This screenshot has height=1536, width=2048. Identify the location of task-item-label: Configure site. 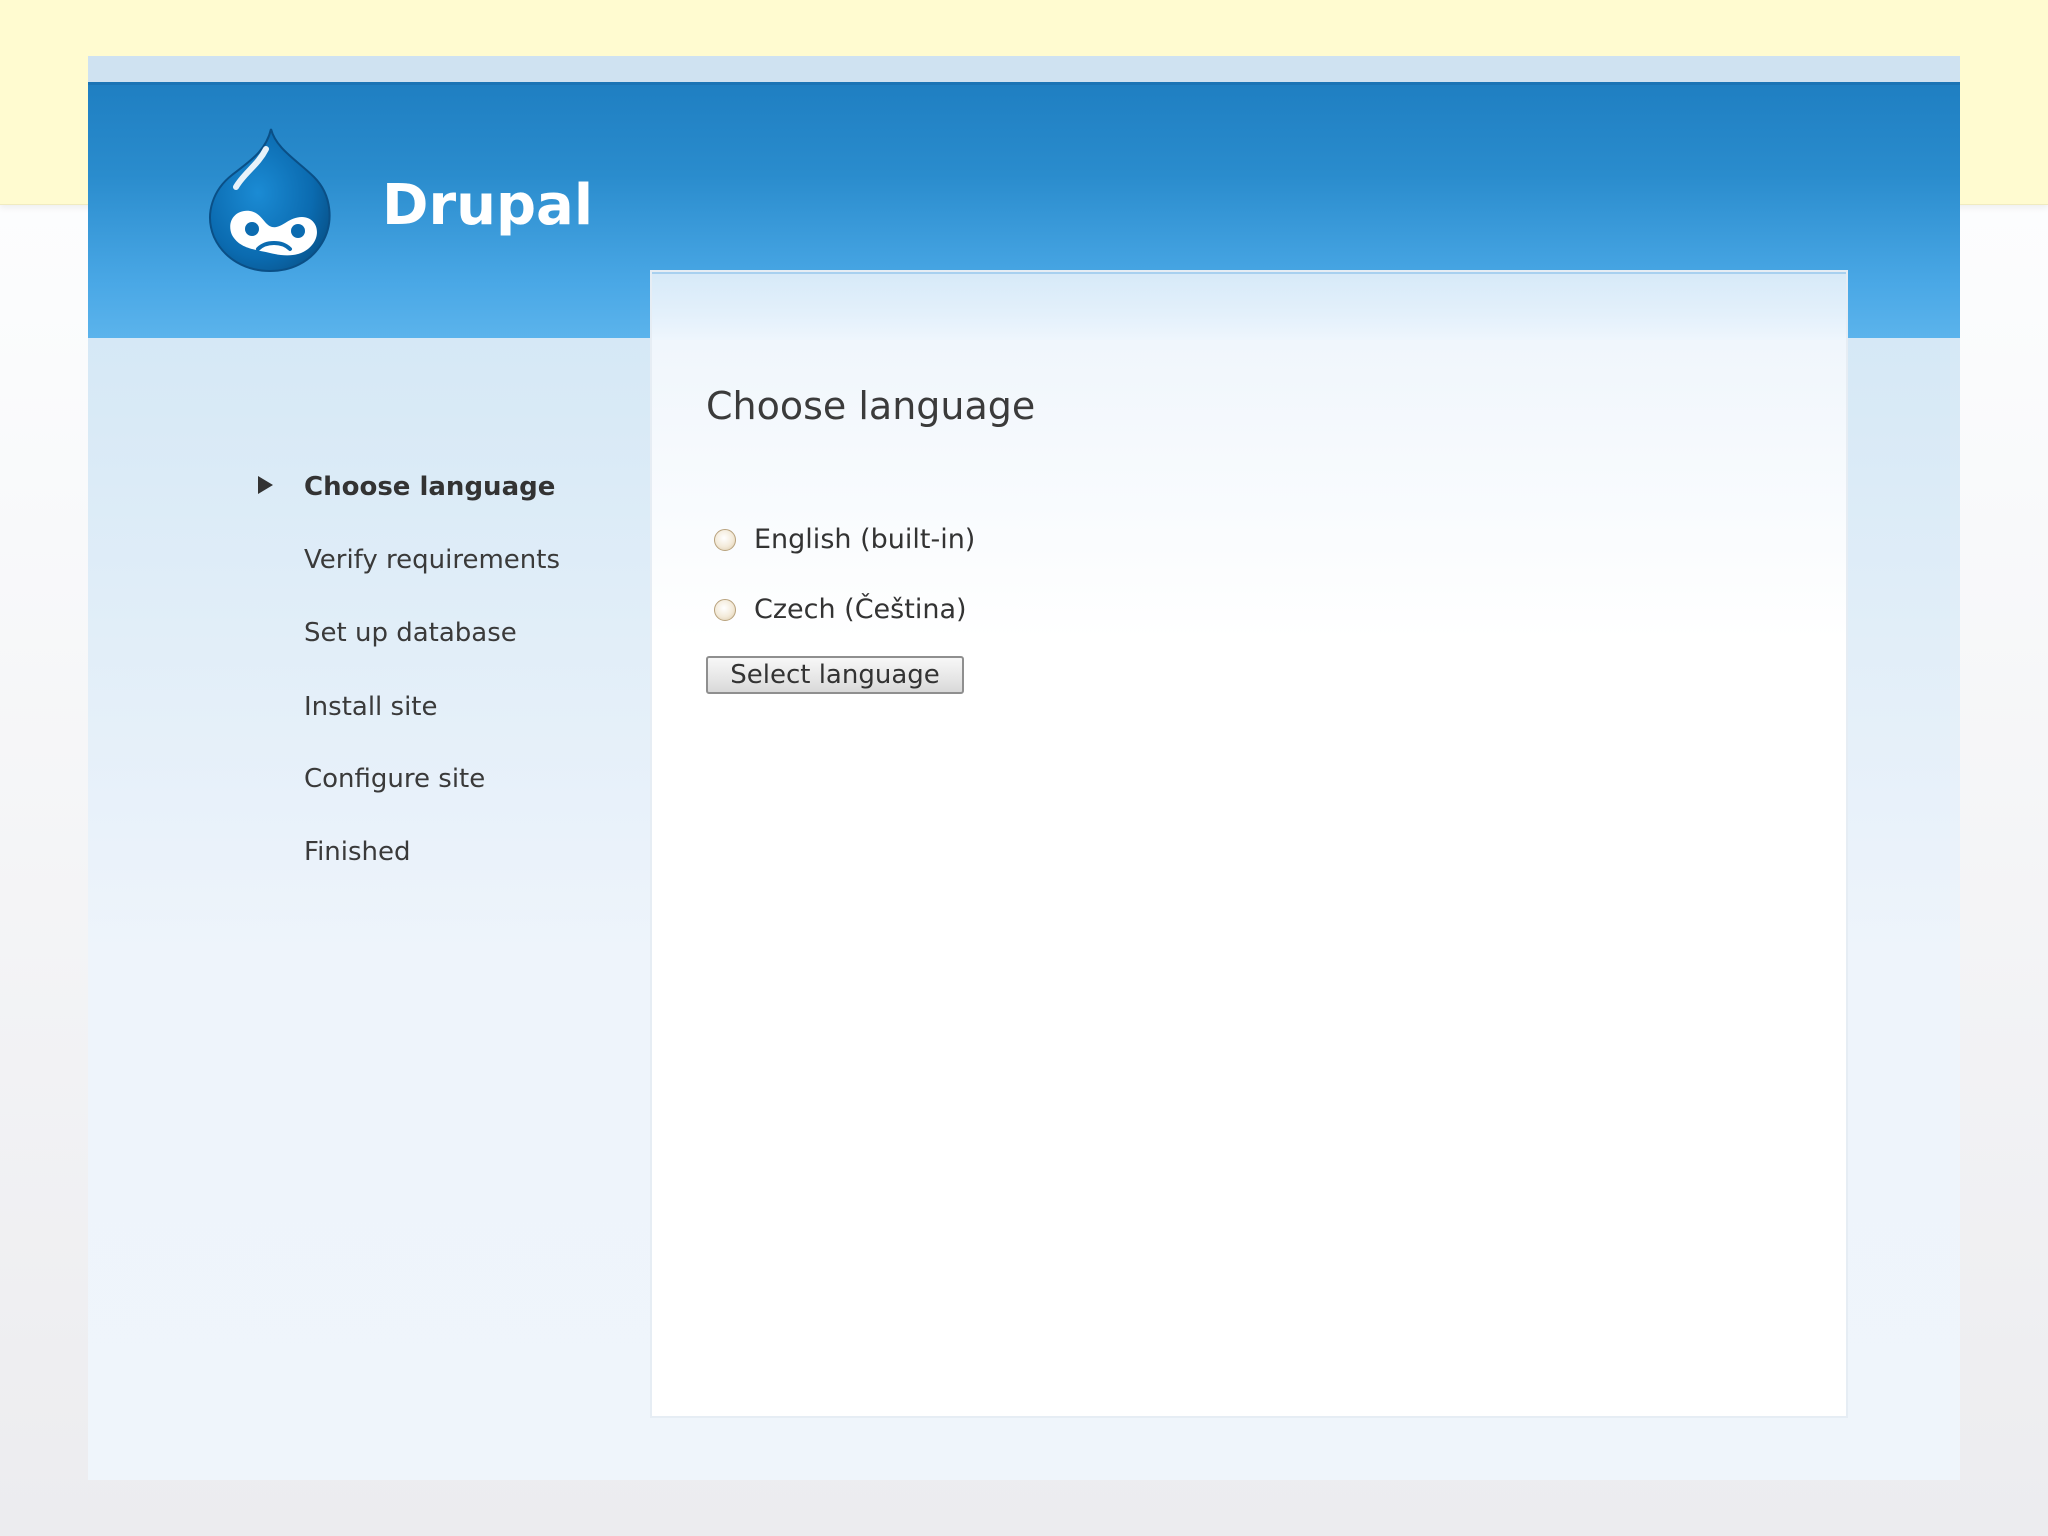
(395, 779).